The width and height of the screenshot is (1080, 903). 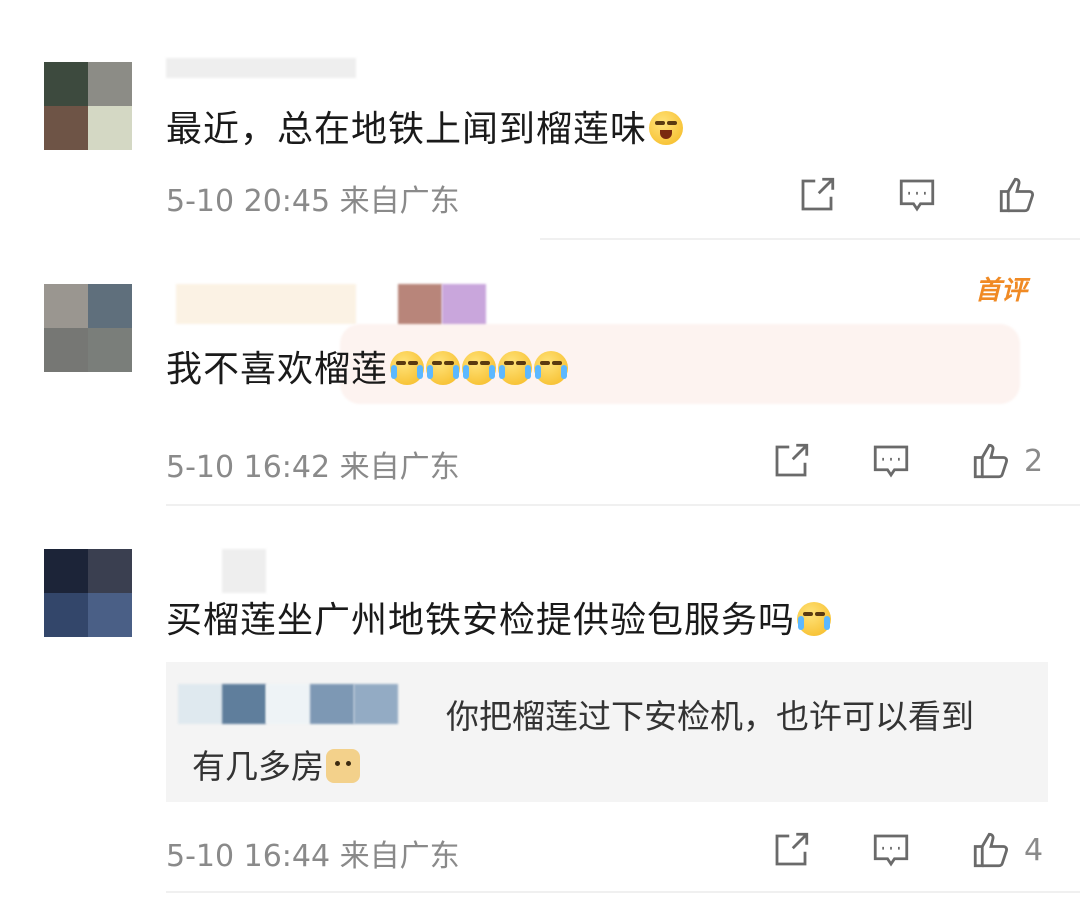 I want to click on reply-text: 你把榴莲过下安检机，也许可以看到, so click(x=710, y=716).